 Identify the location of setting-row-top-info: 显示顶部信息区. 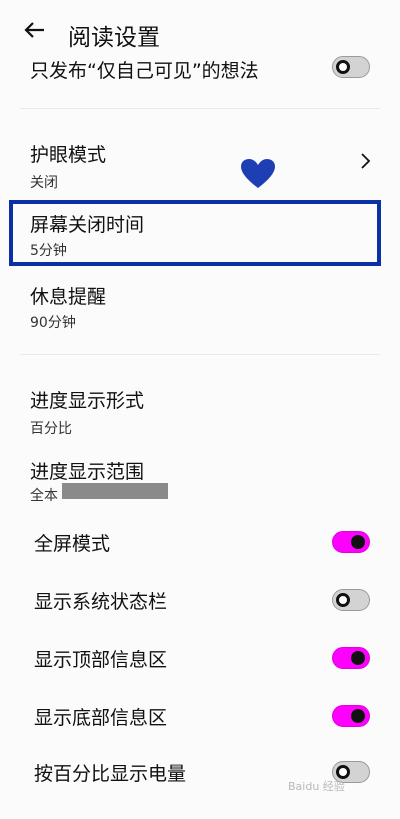
(200, 660).